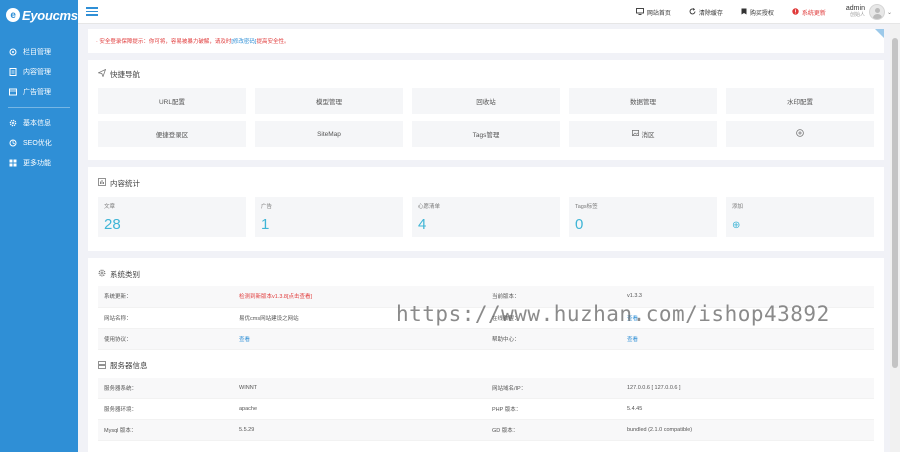 This screenshot has height=452, width=900. I want to click on sidebar-item-label: 基本信息, so click(37, 123).